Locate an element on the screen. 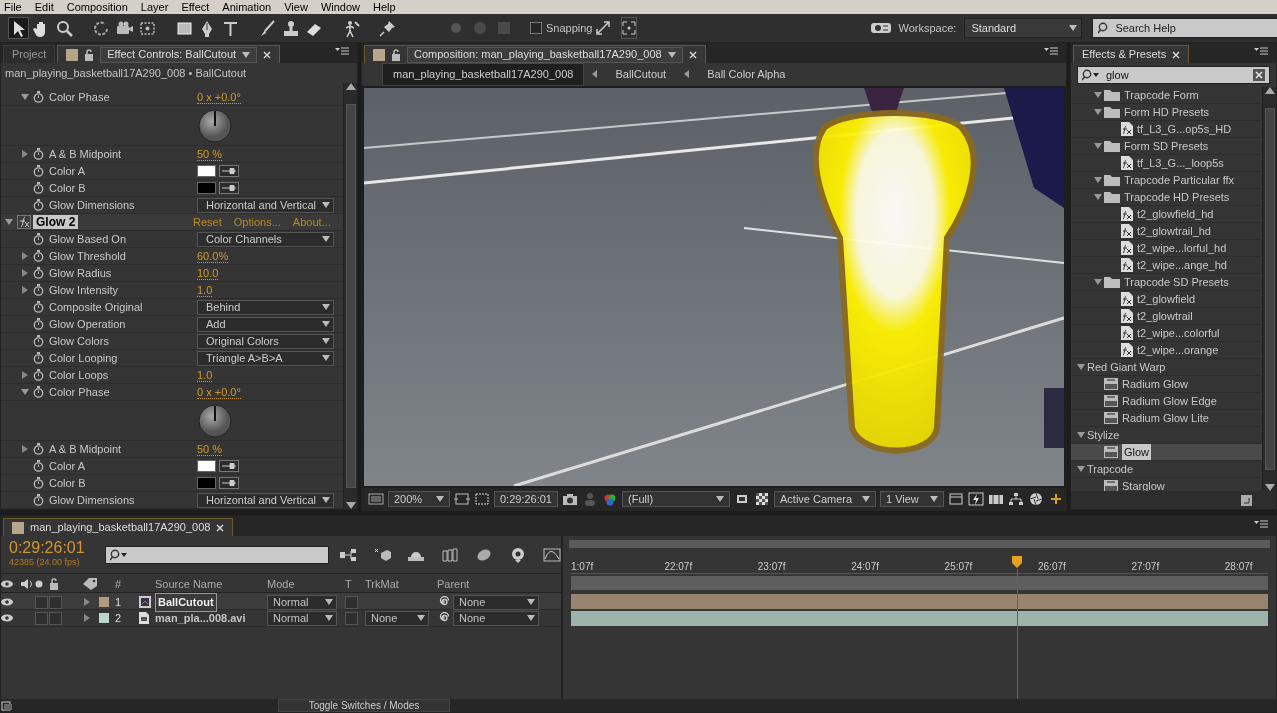 This screenshot has height=713, width=1277. project-tab: Project is located at coordinates (29, 54).